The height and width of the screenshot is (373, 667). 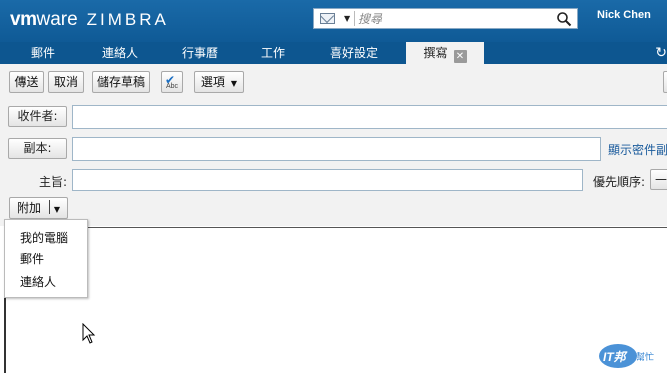 I want to click on app-tab-bar: 郵件 連絡人 行事曆 工作 喜好設定 撰寫 ✕, so click(x=333, y=53).